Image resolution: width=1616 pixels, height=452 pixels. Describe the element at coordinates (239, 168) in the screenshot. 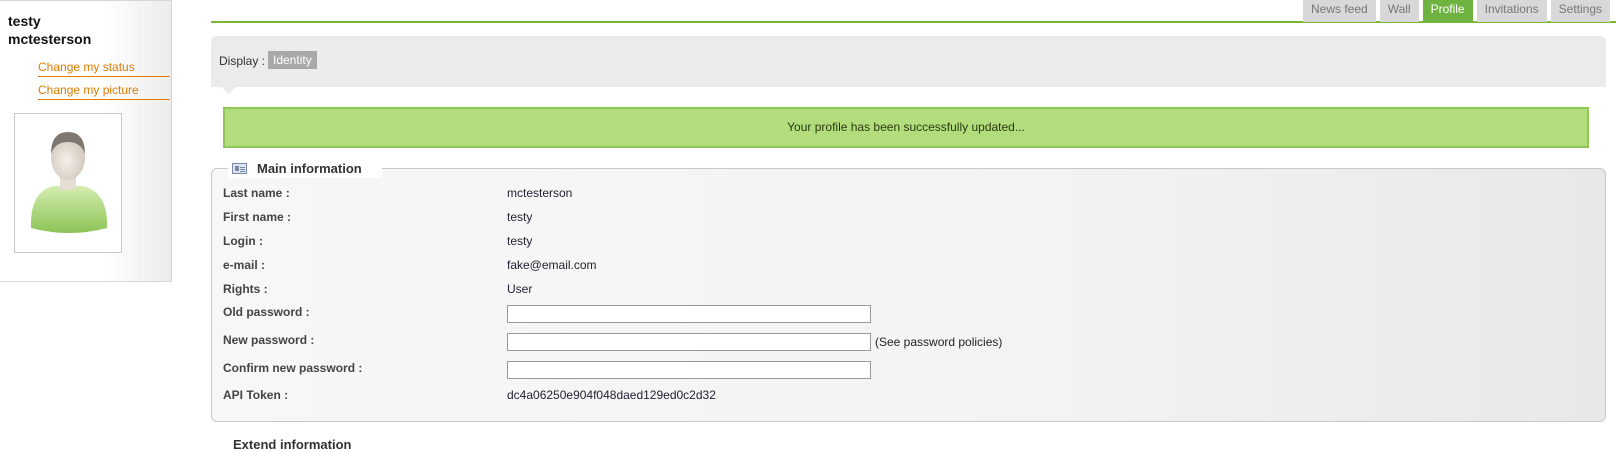

I see `id-card-icon` at that location.